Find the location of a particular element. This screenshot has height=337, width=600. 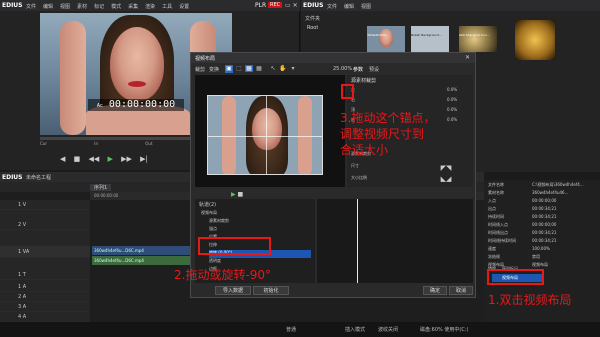

info-value: 00:00:00;00 is located at coordinates (544, 200).